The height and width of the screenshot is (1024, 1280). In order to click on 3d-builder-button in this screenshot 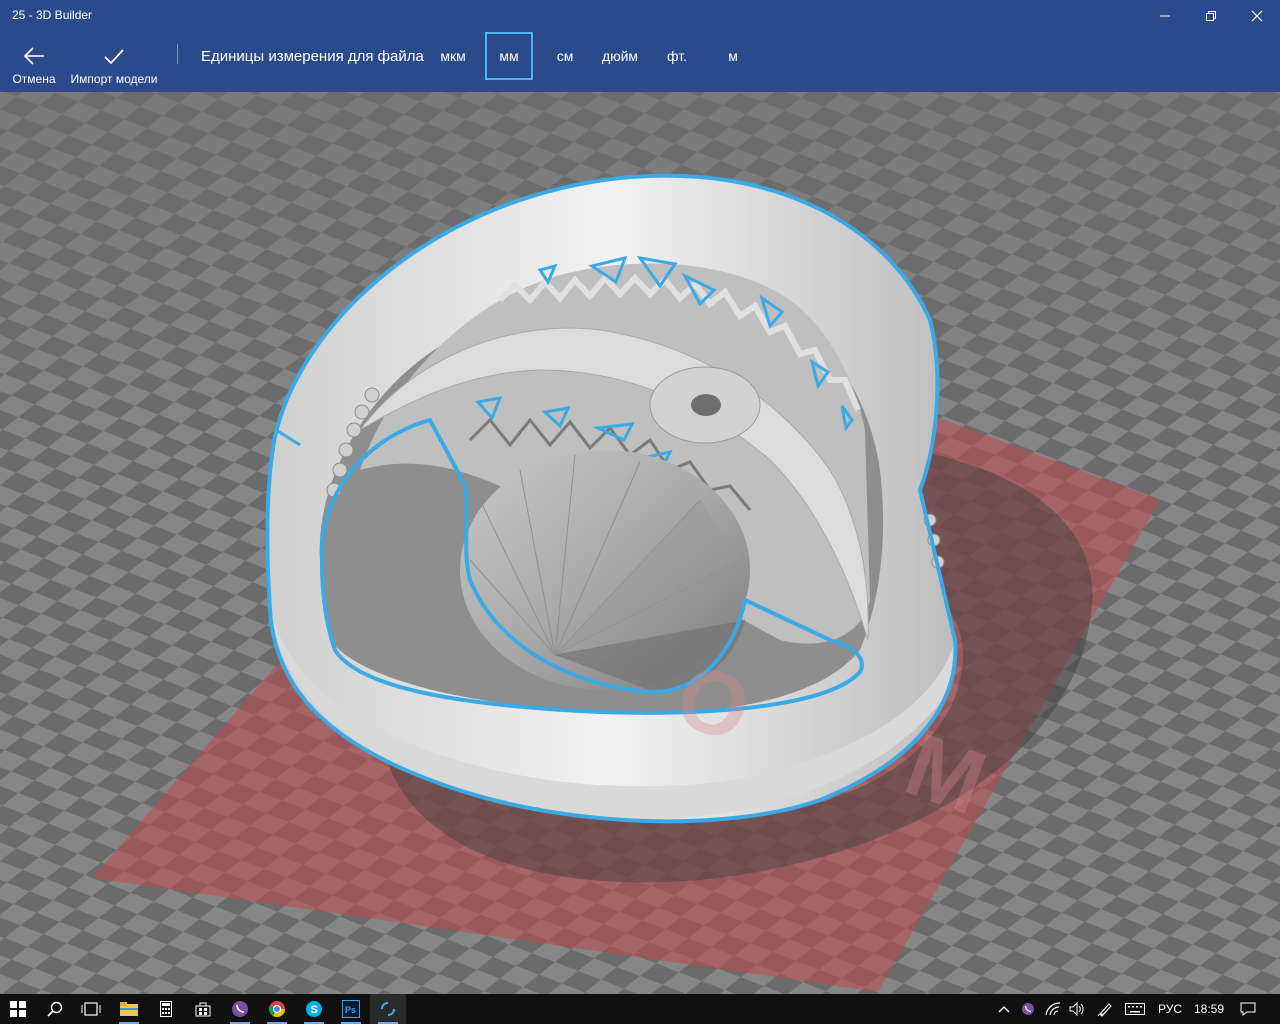, I will do `click(388, 1009)`.